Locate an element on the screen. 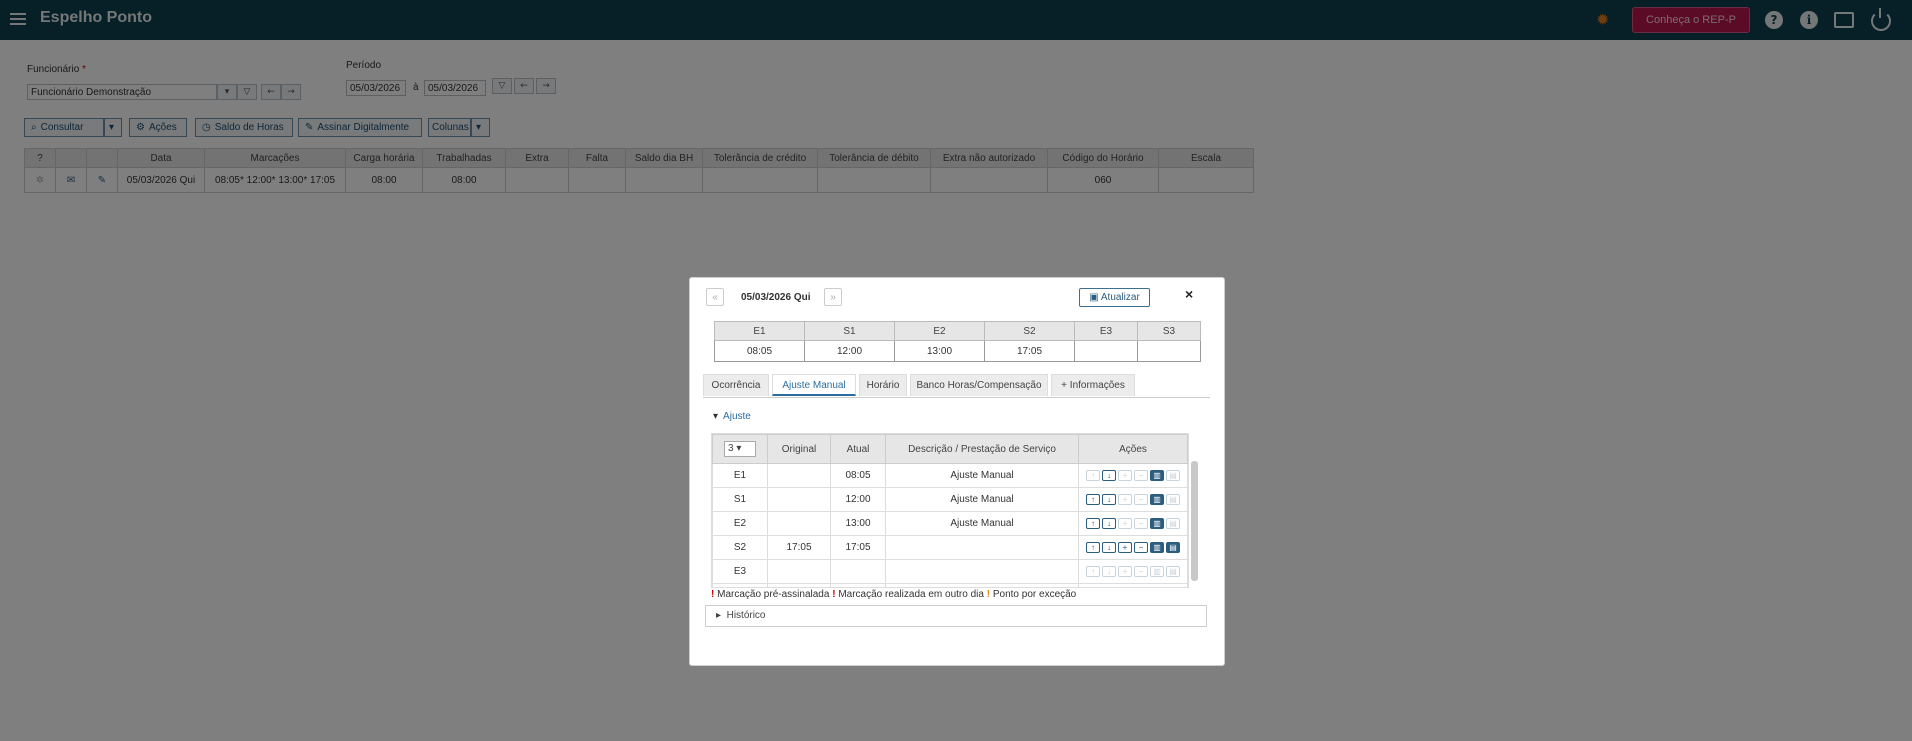 This screenshot has width=1912, height=741. next-day-button: » is located at coordinates (833, 297).